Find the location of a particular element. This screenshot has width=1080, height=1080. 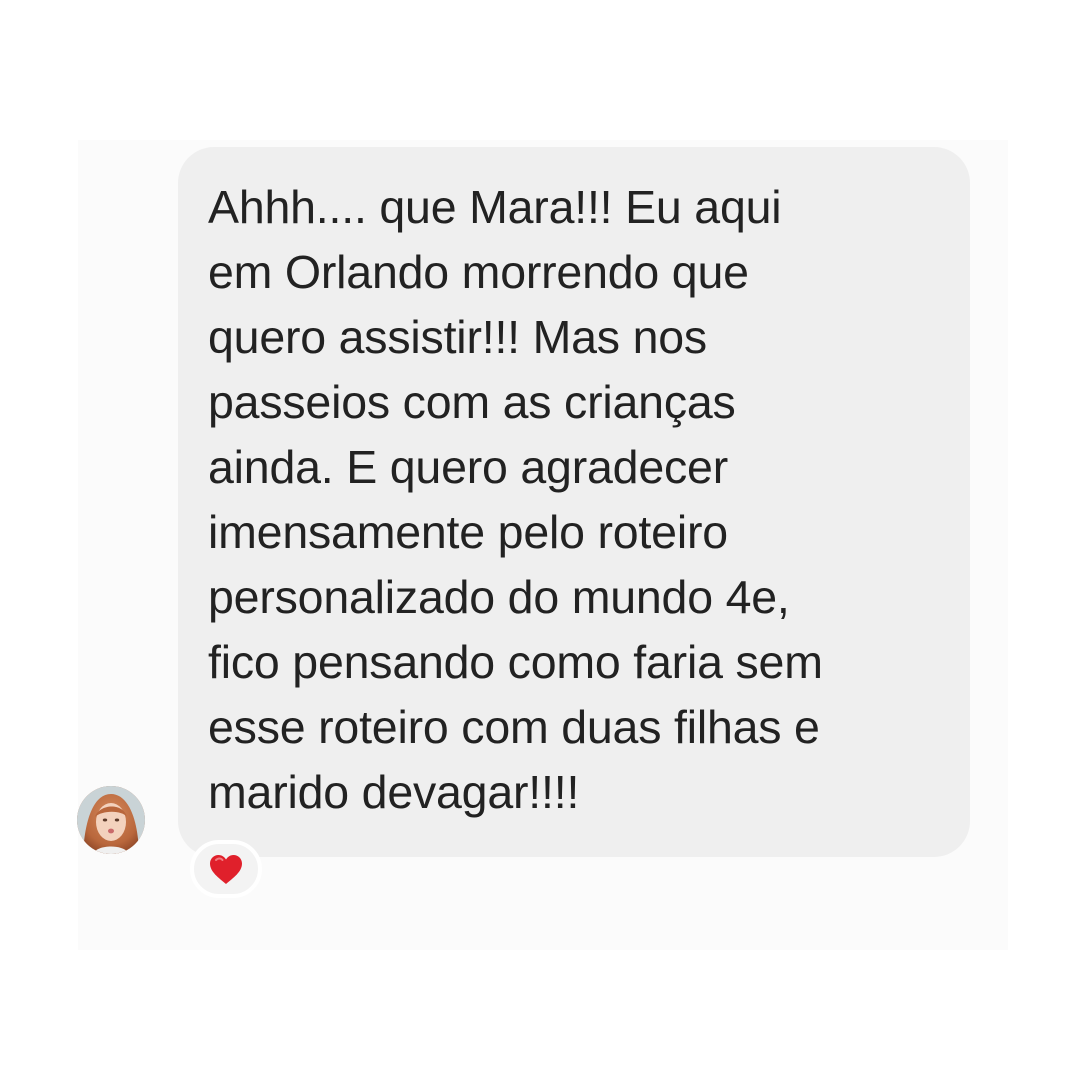

heart-icon is located at coordinates (226, 869).